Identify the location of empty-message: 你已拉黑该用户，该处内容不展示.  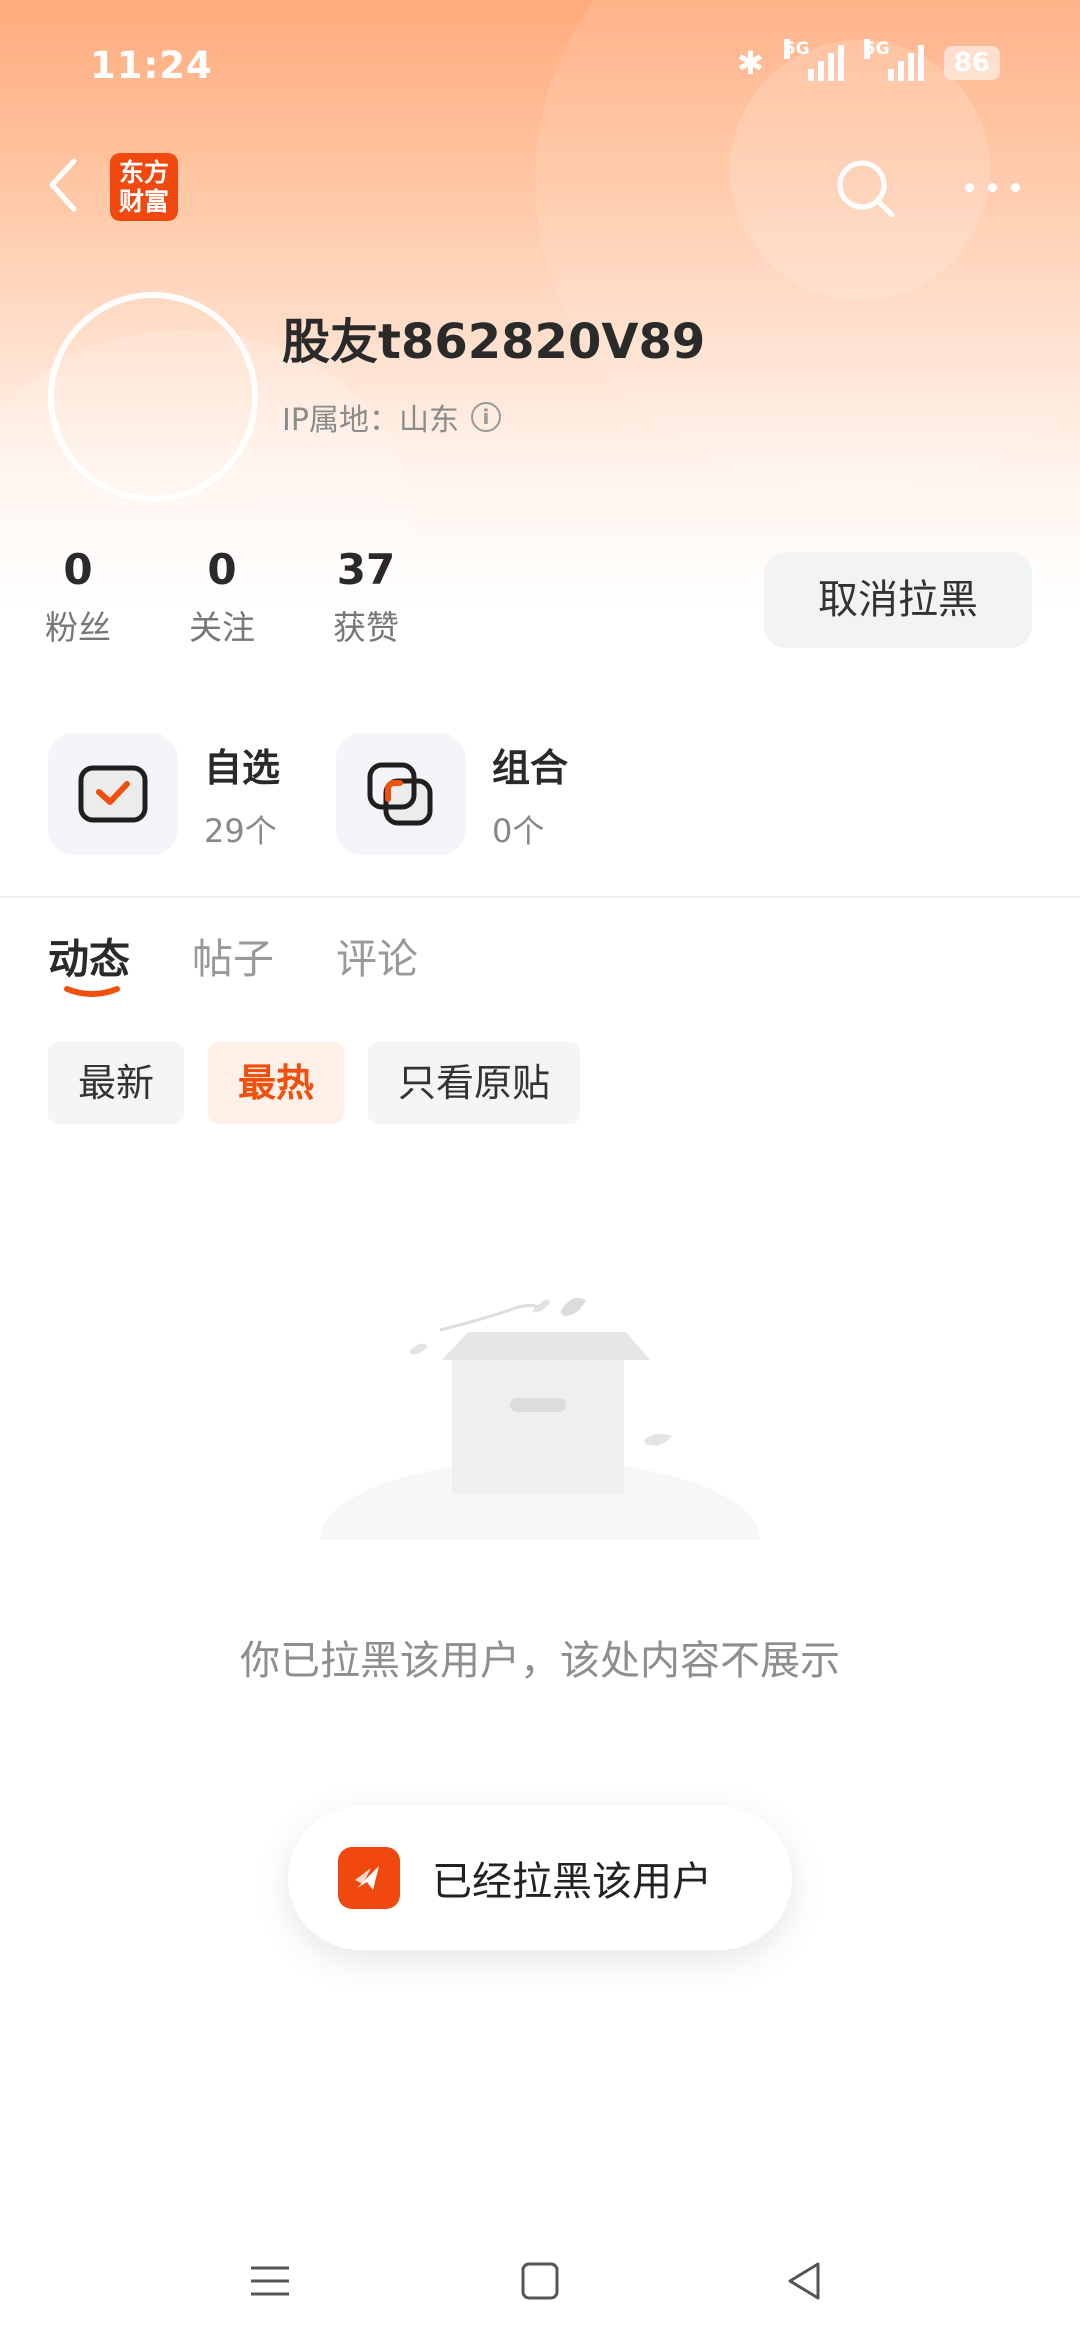
(540, 1661).